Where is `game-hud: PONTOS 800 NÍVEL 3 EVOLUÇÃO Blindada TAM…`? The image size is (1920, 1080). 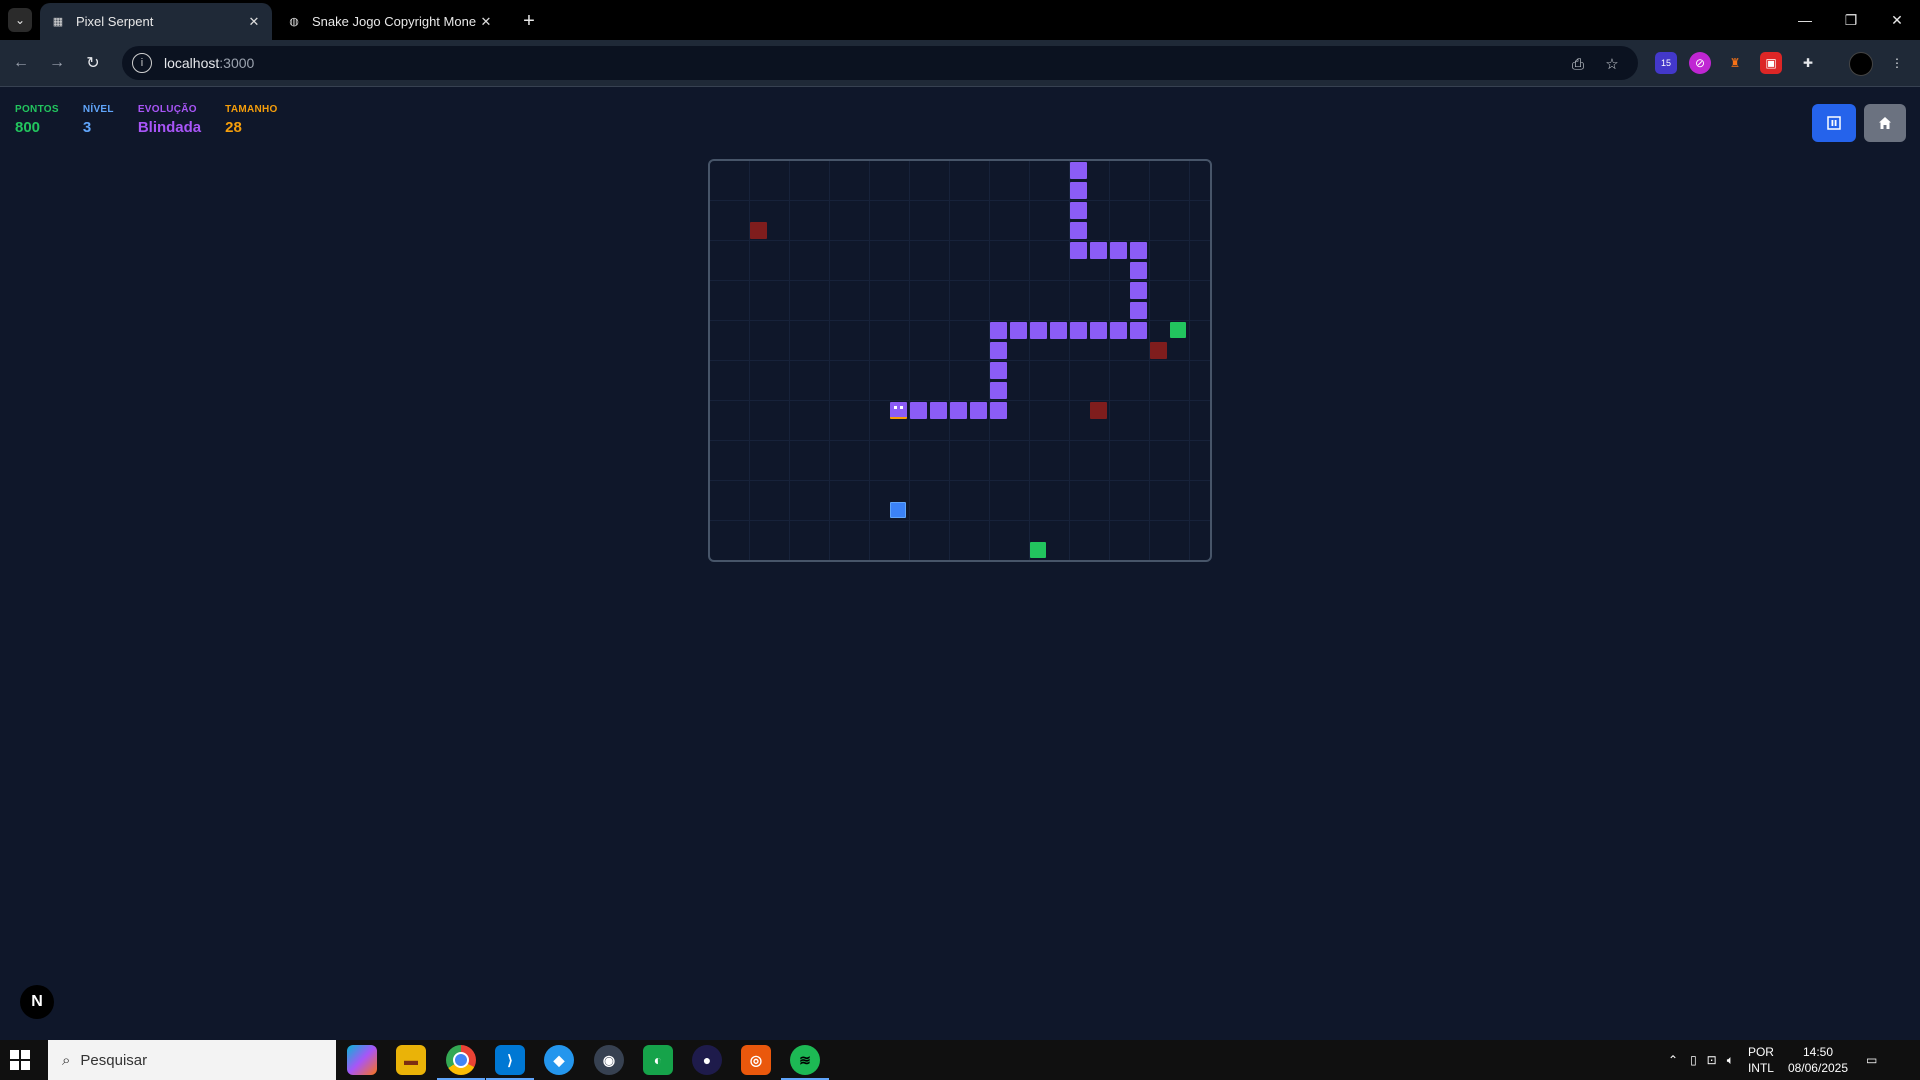 game-hud: PONTOS 800 NÍVEL 3 EVOLUÇÃO Blindada TAM… is located at coordinates (146, 120).